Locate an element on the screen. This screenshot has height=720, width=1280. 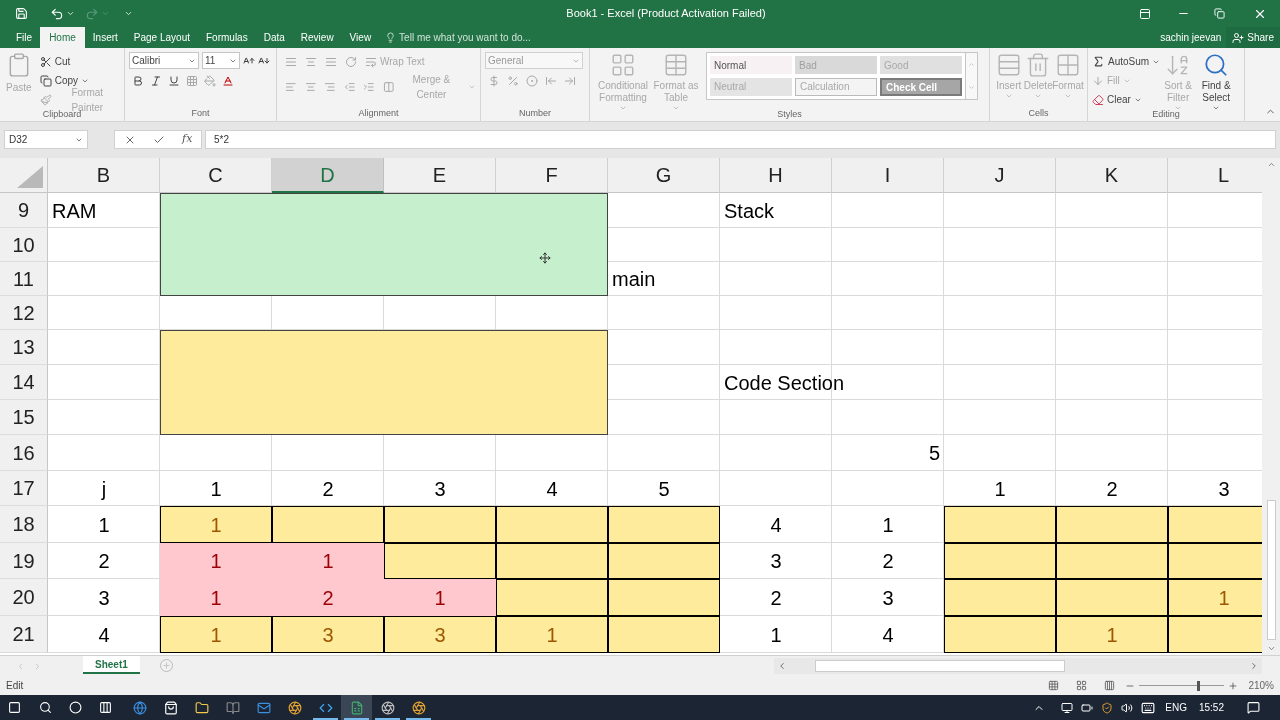
row-header: 21 is located at coordinates (24, 634).